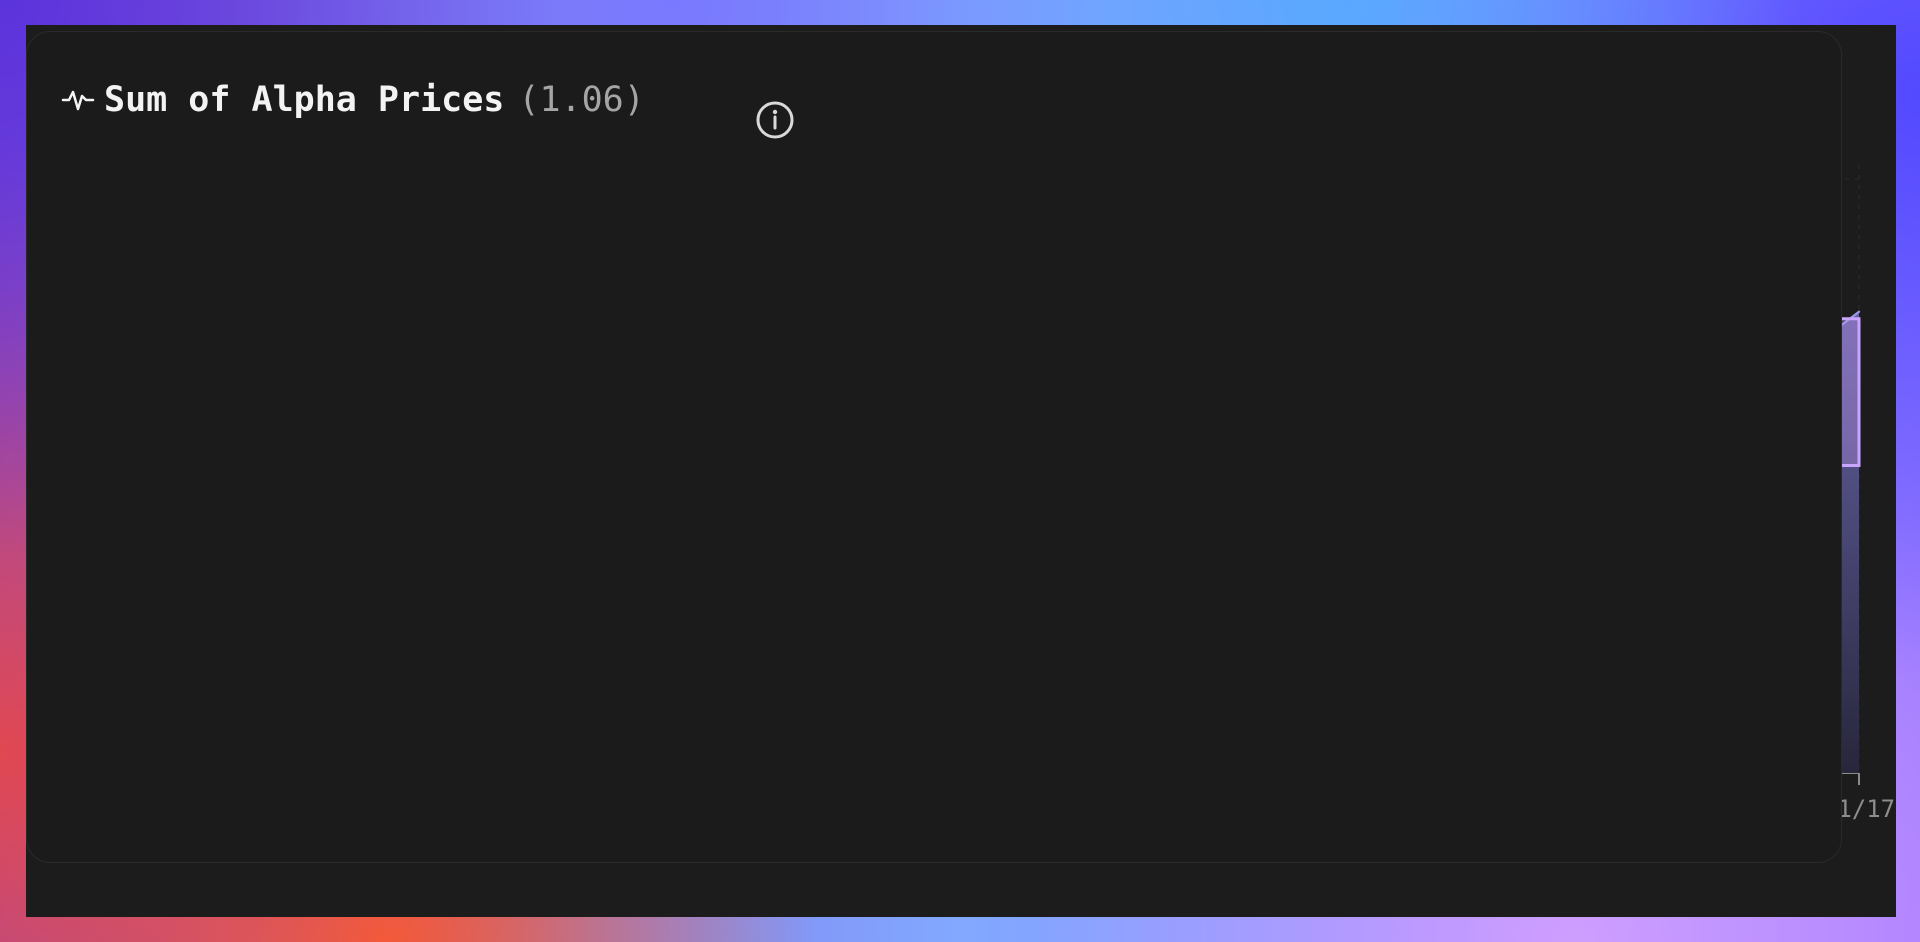  I want to click on data-point, so click(1859, 312).